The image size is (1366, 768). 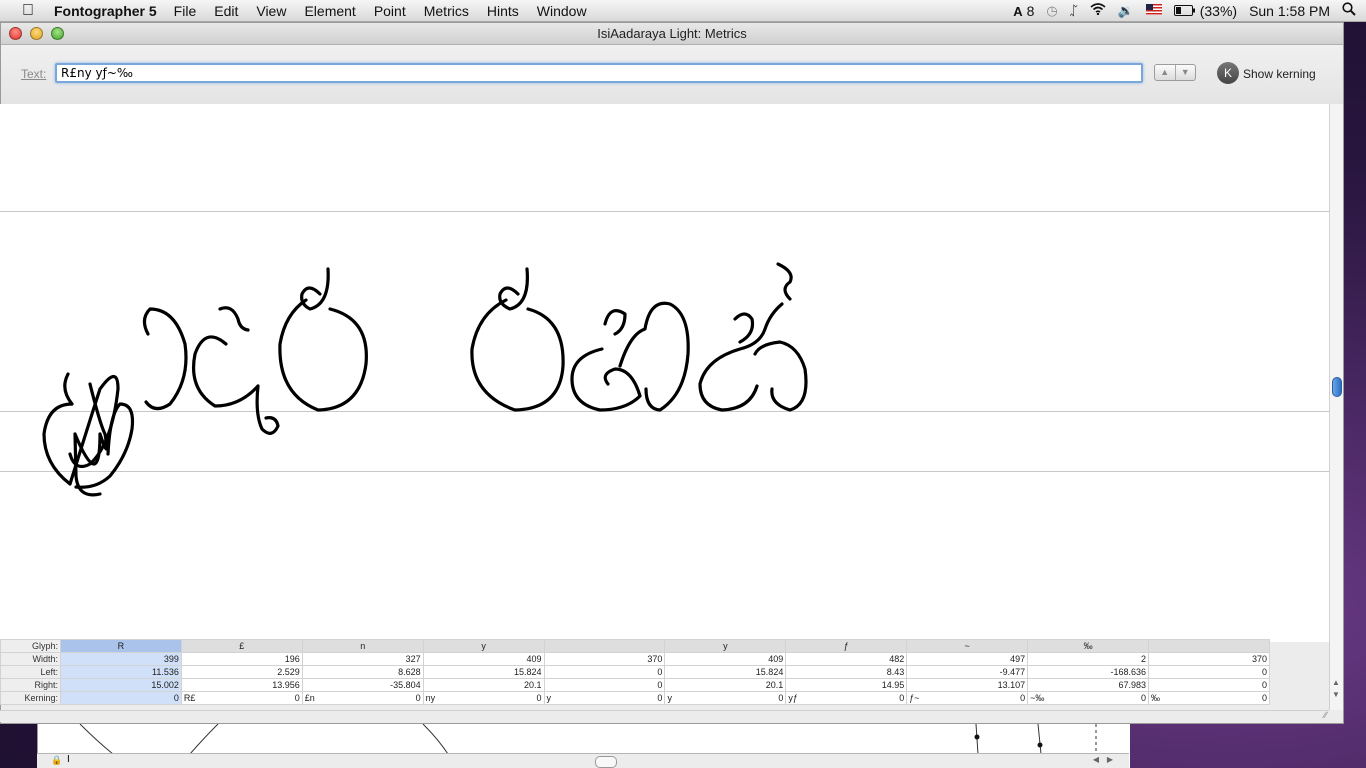 What do you see at coordinates (68, 759) in the screenshot?
I see `text-cursor-icon: I` at bounding box center [68, 759].